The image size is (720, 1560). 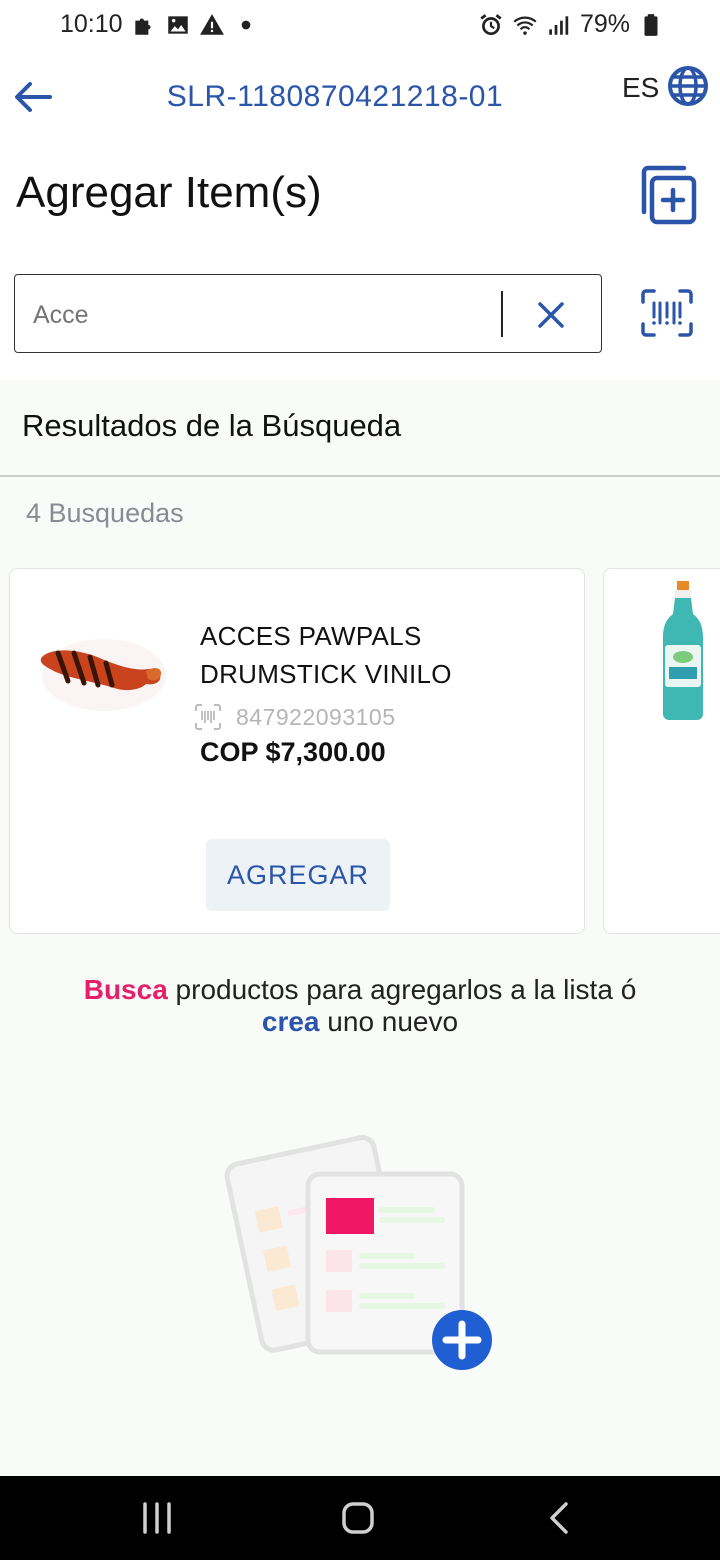 What do you see at coordinates (667, 313) in the screenshot?
I see `barcode-scan-icon` at bounding box center [667, 313].